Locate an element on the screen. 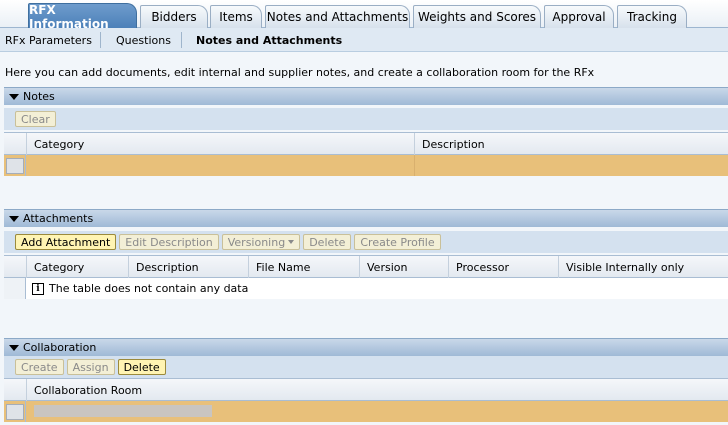 The image size is (728, 425). column-header-processor: Processor is located at coordinates (503, 267).